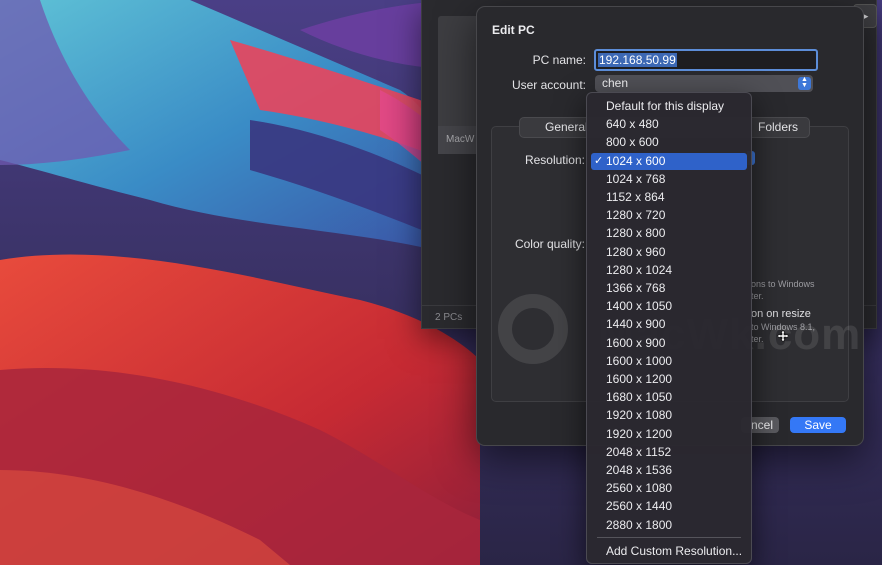  What do you see at coordinates (639, 451) in the screenshot?
I see `resolution-option-label: 2048 x 1152` at bounding box center [639, 451].